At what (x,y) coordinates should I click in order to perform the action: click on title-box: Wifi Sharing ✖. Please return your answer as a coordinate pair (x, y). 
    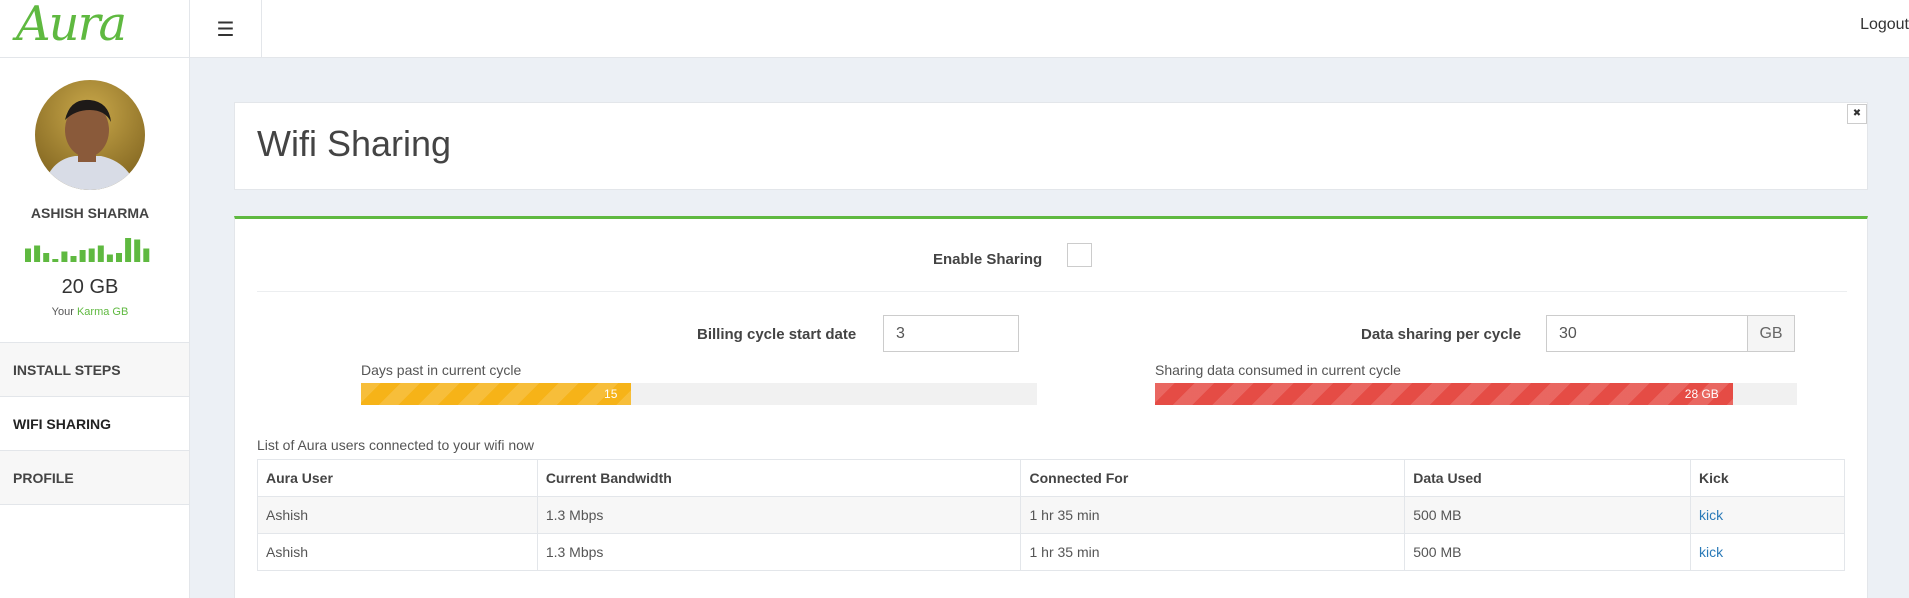
    Looking at the image, I should click on (1051, 146).